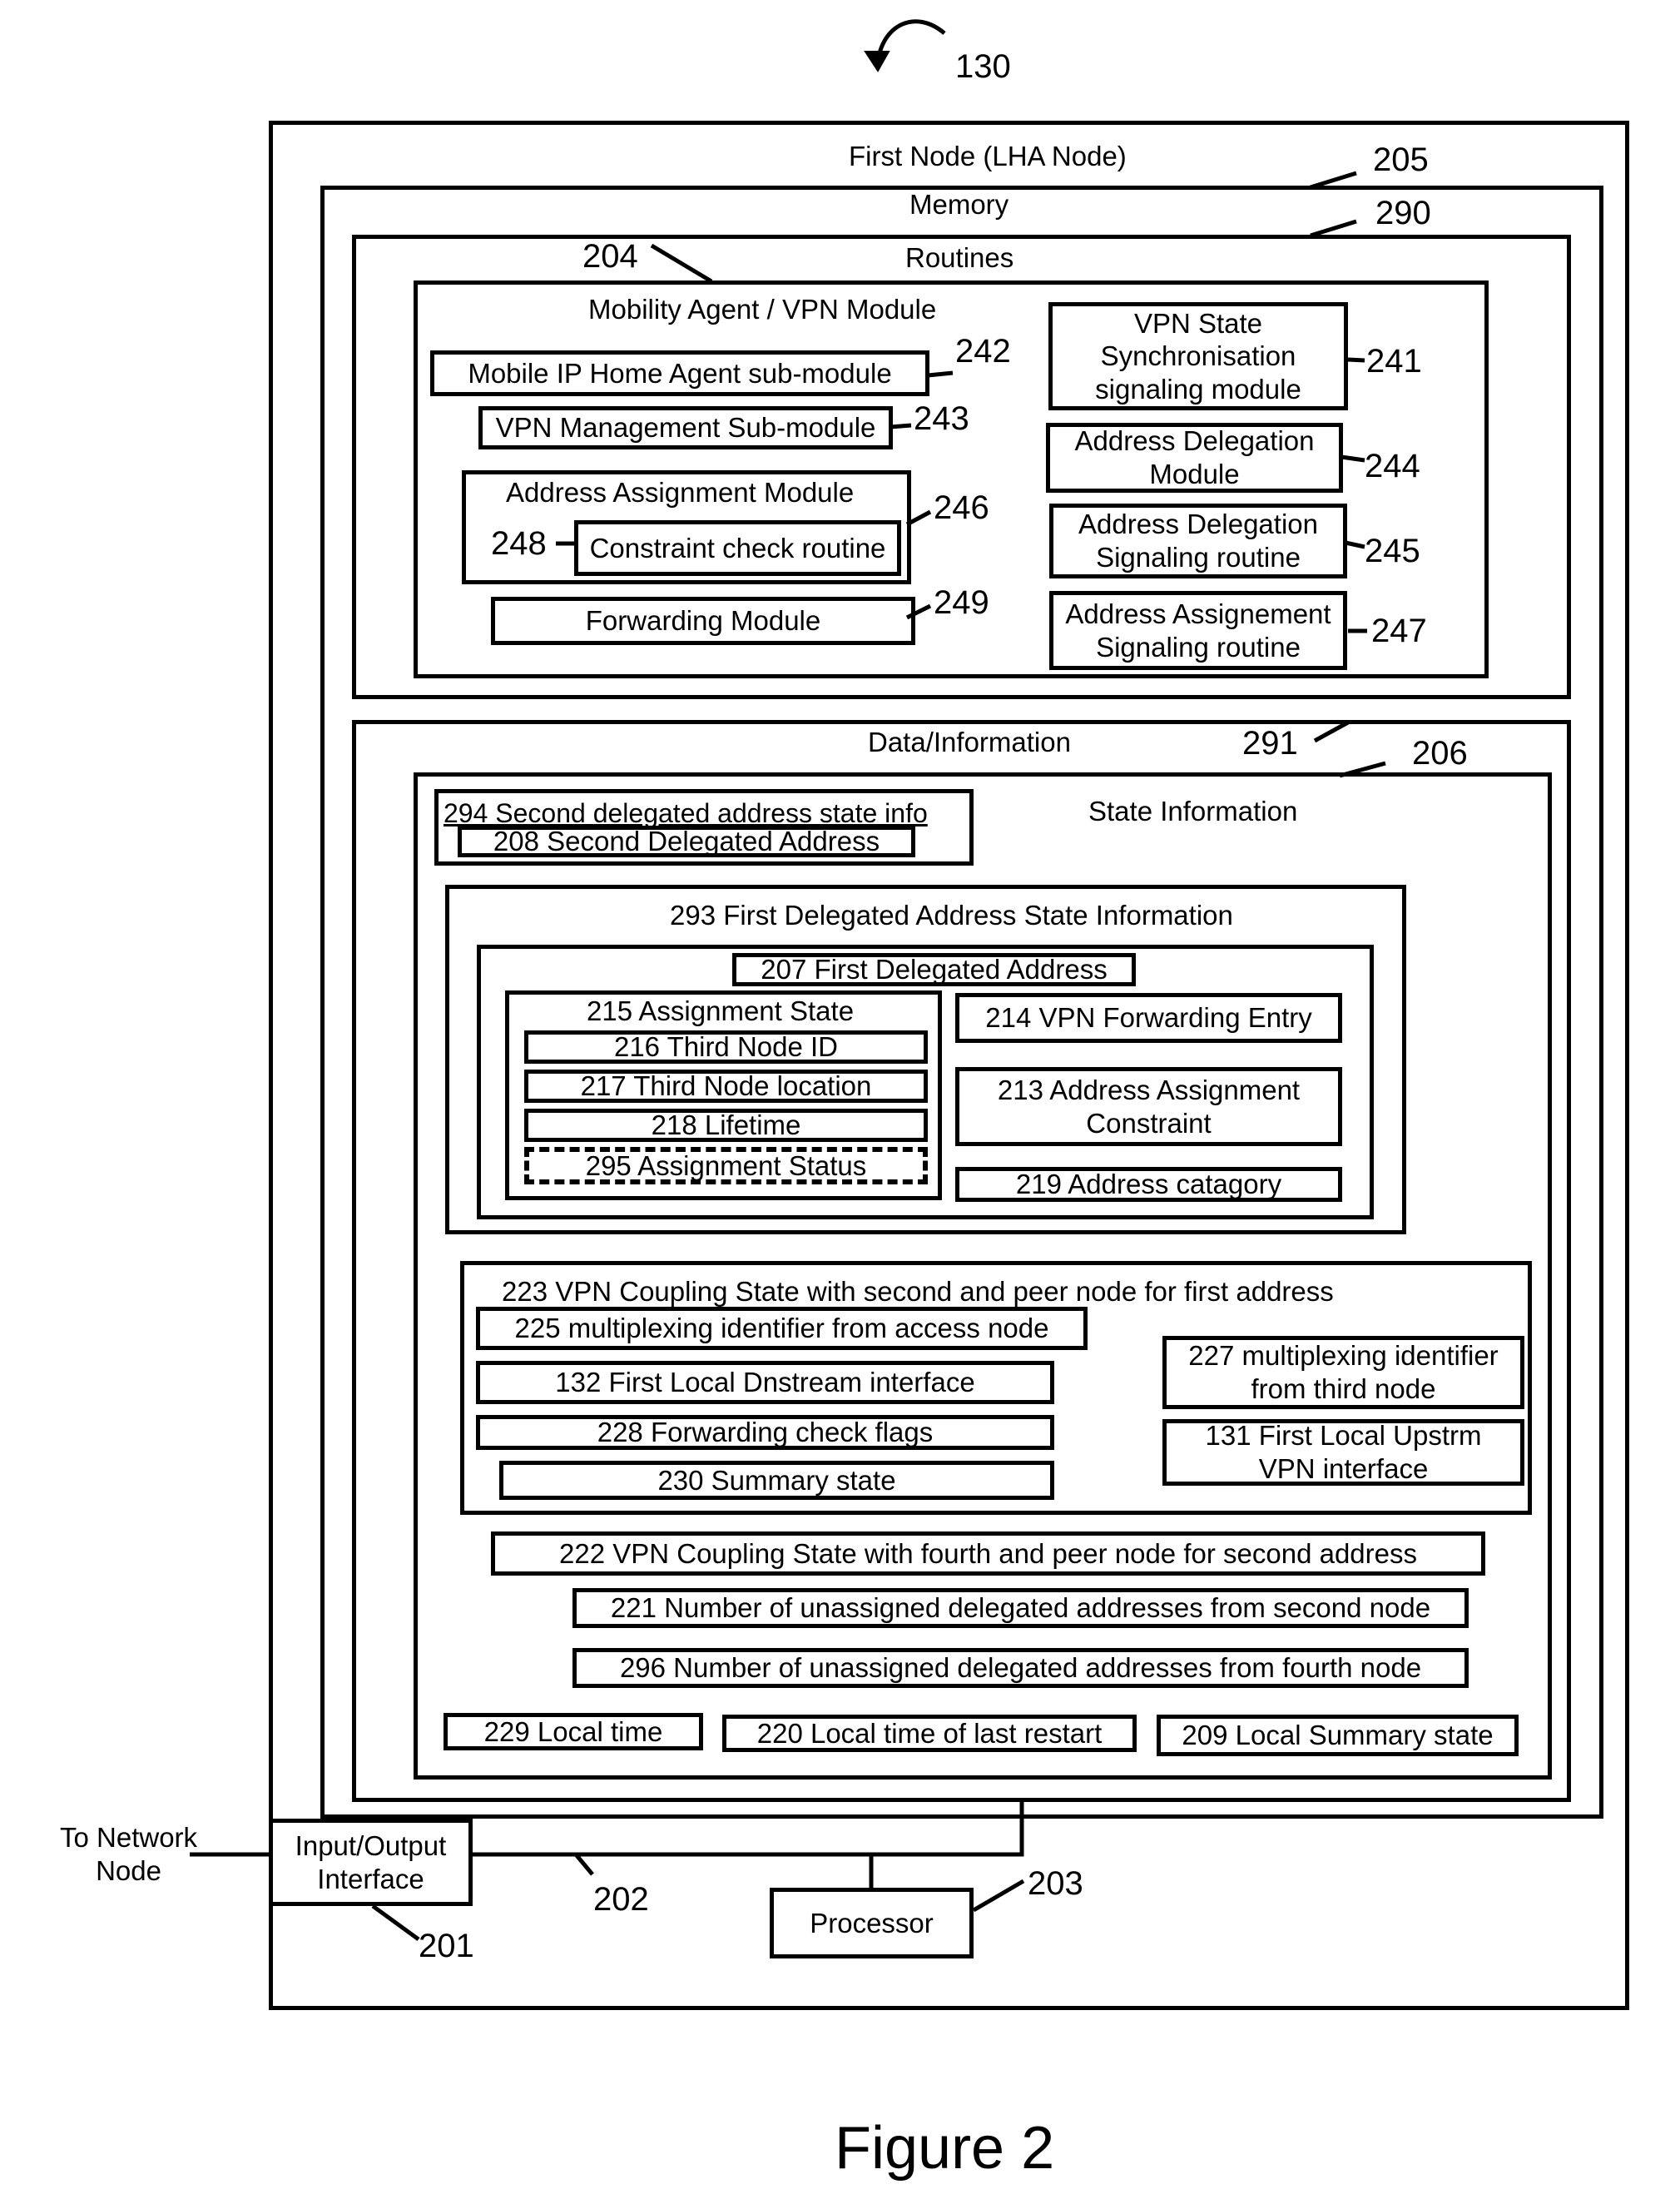 The height and width of the screenshot is (2209, 1680). Describe the element at coordinates (1148, 1106) in the screenshot. I see `address-assignment-constraint-box: 213 Address Assignment Constraint` at that location.